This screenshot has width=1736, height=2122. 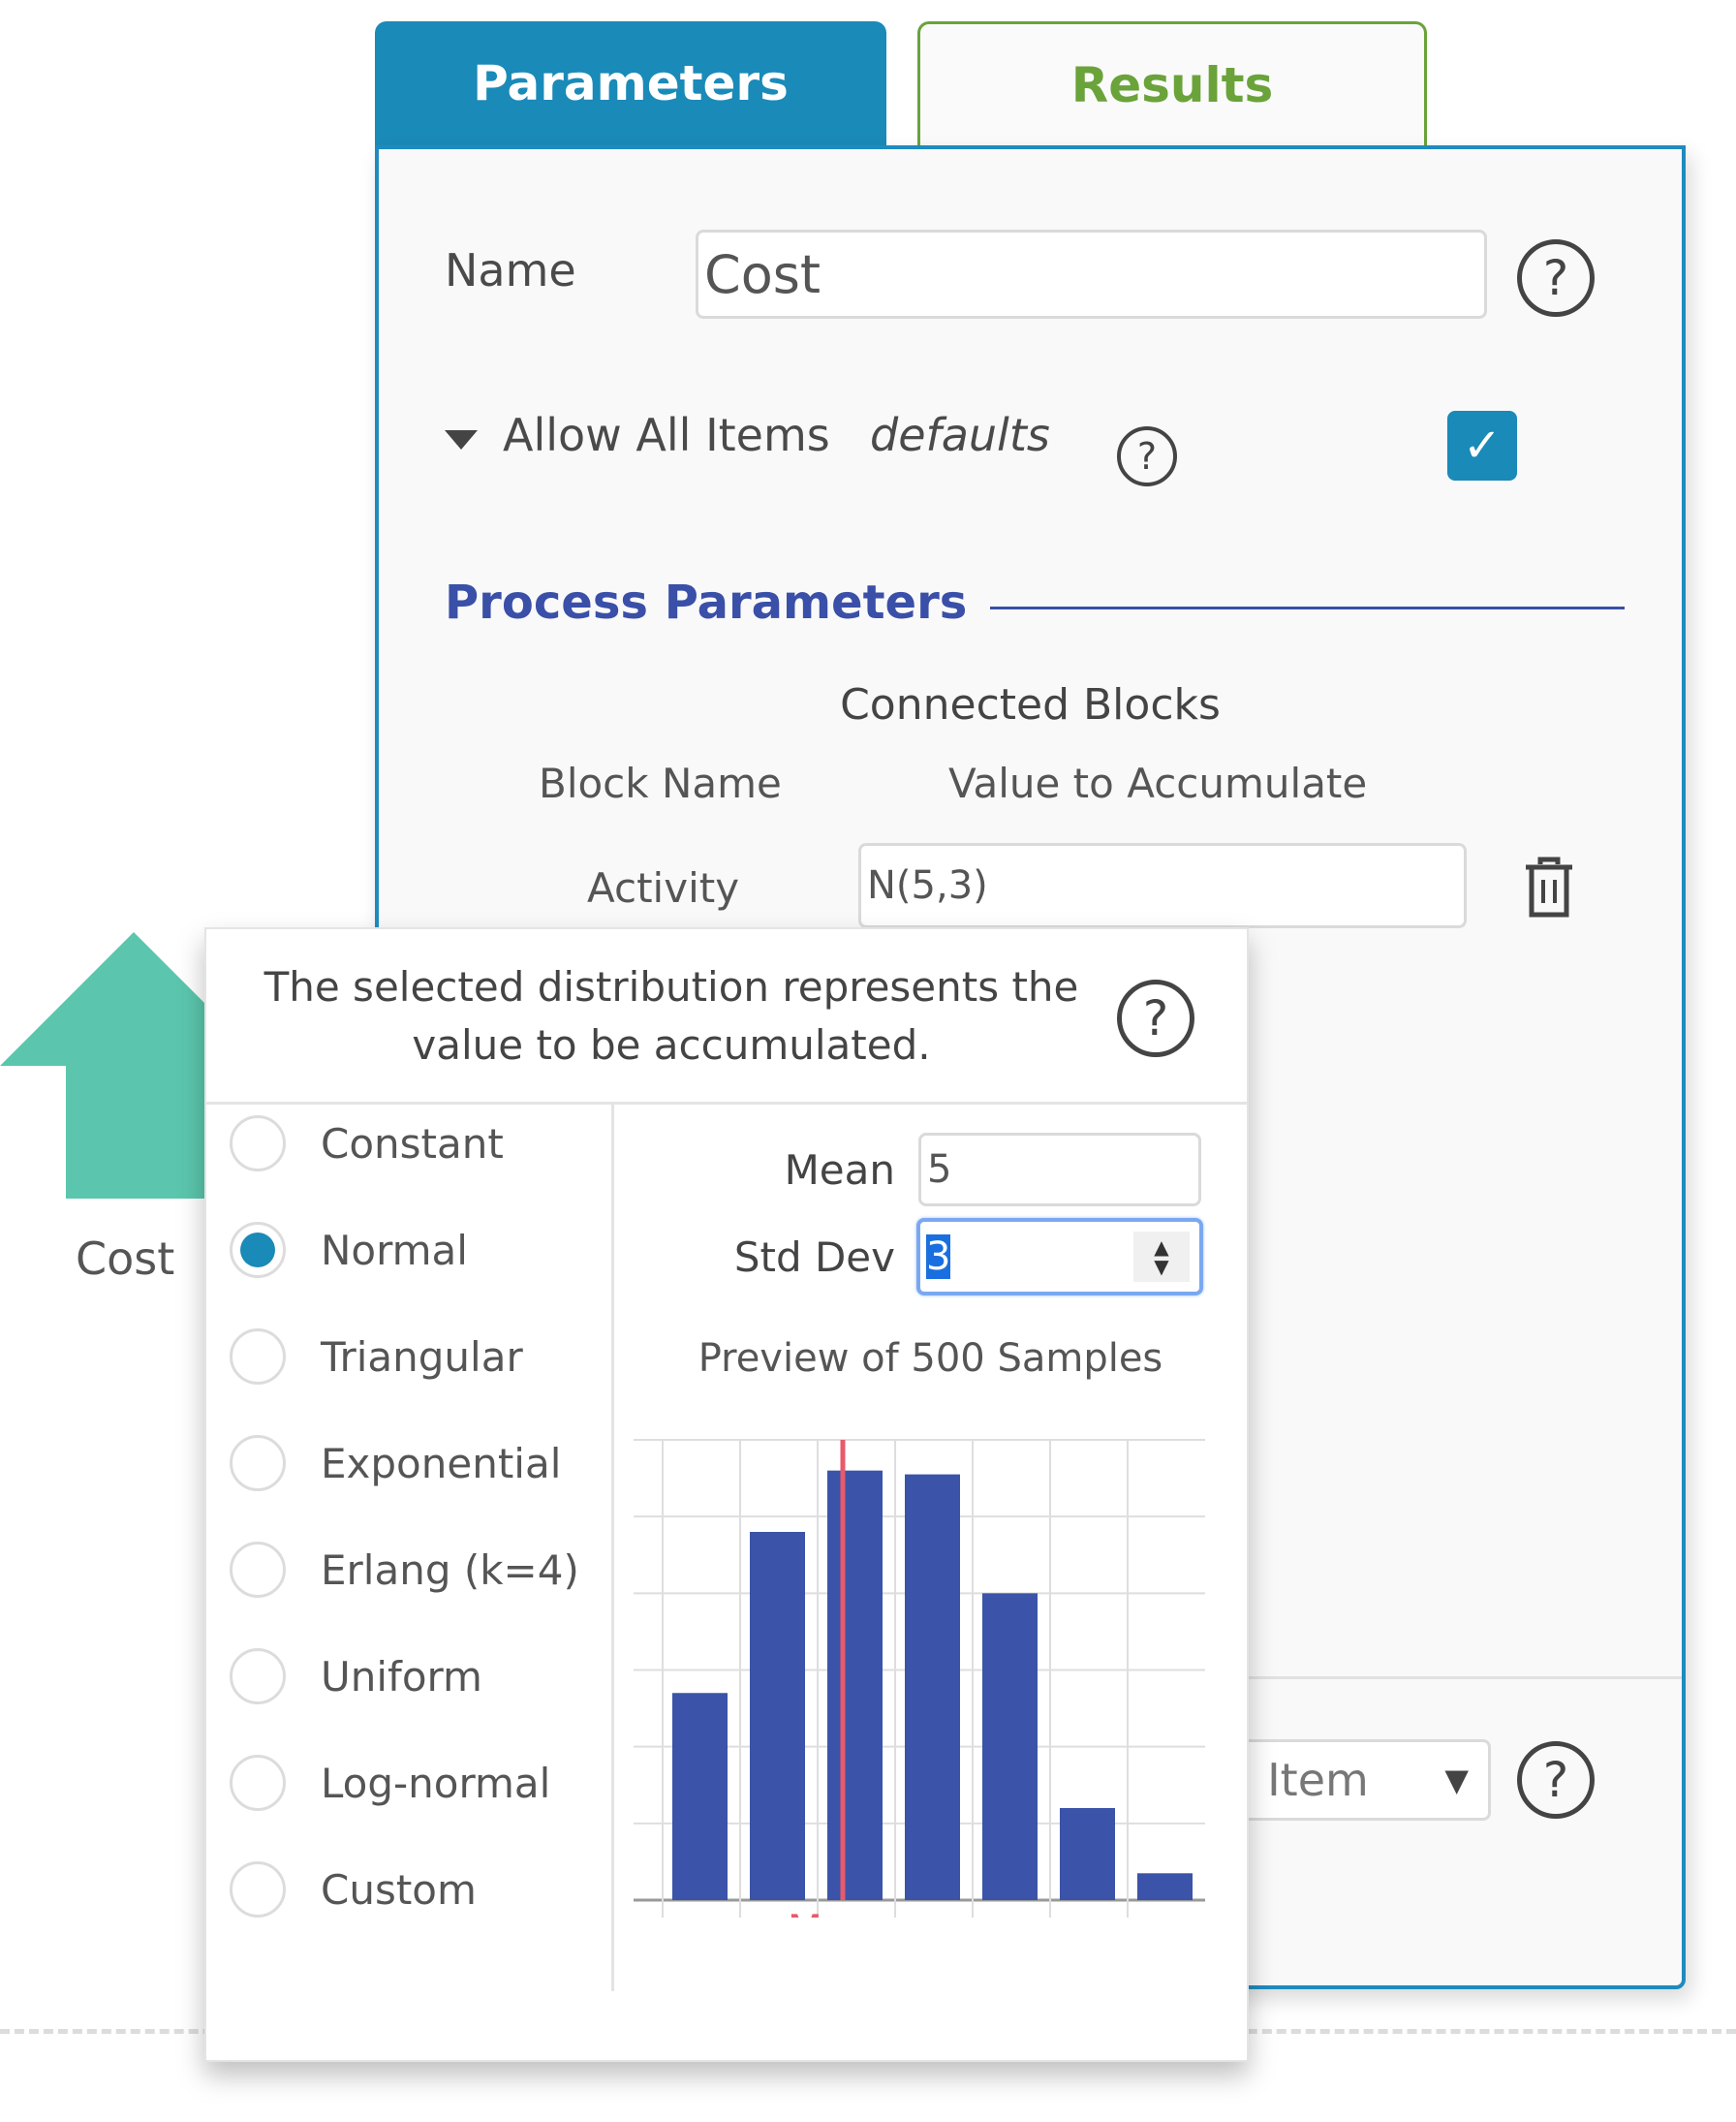 I want to click on mean-input: 5, so click(x=1059, y=1169).